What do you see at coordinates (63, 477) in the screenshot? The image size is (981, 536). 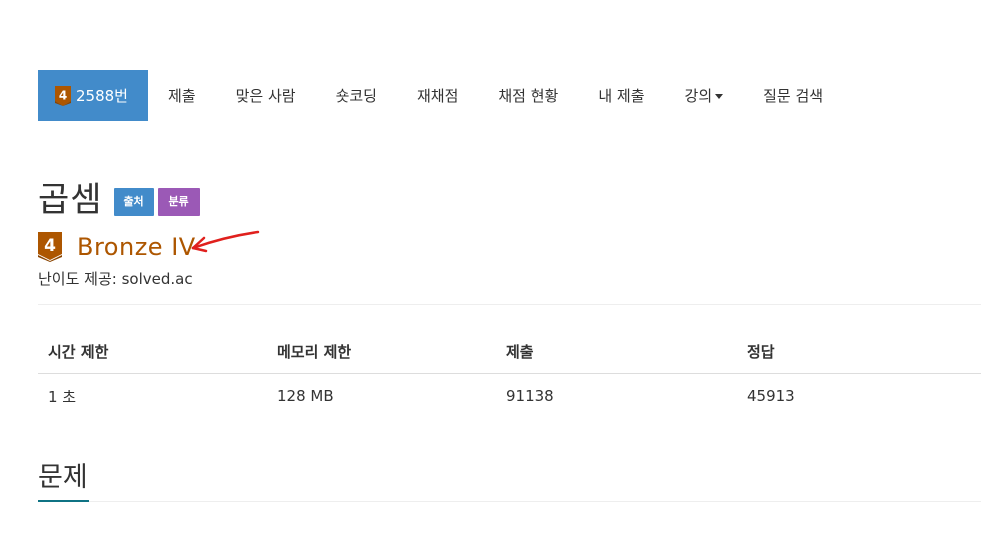 I see `problem-section-heading: 문제` at bounding box center [63, 477].